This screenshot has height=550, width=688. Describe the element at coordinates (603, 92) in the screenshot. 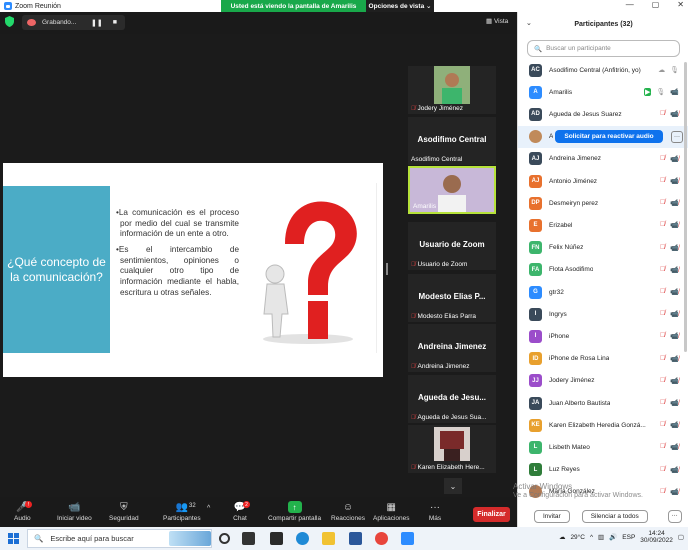

I see `participant-row: A Amarilis ▶ 🎙 📹` at that location.